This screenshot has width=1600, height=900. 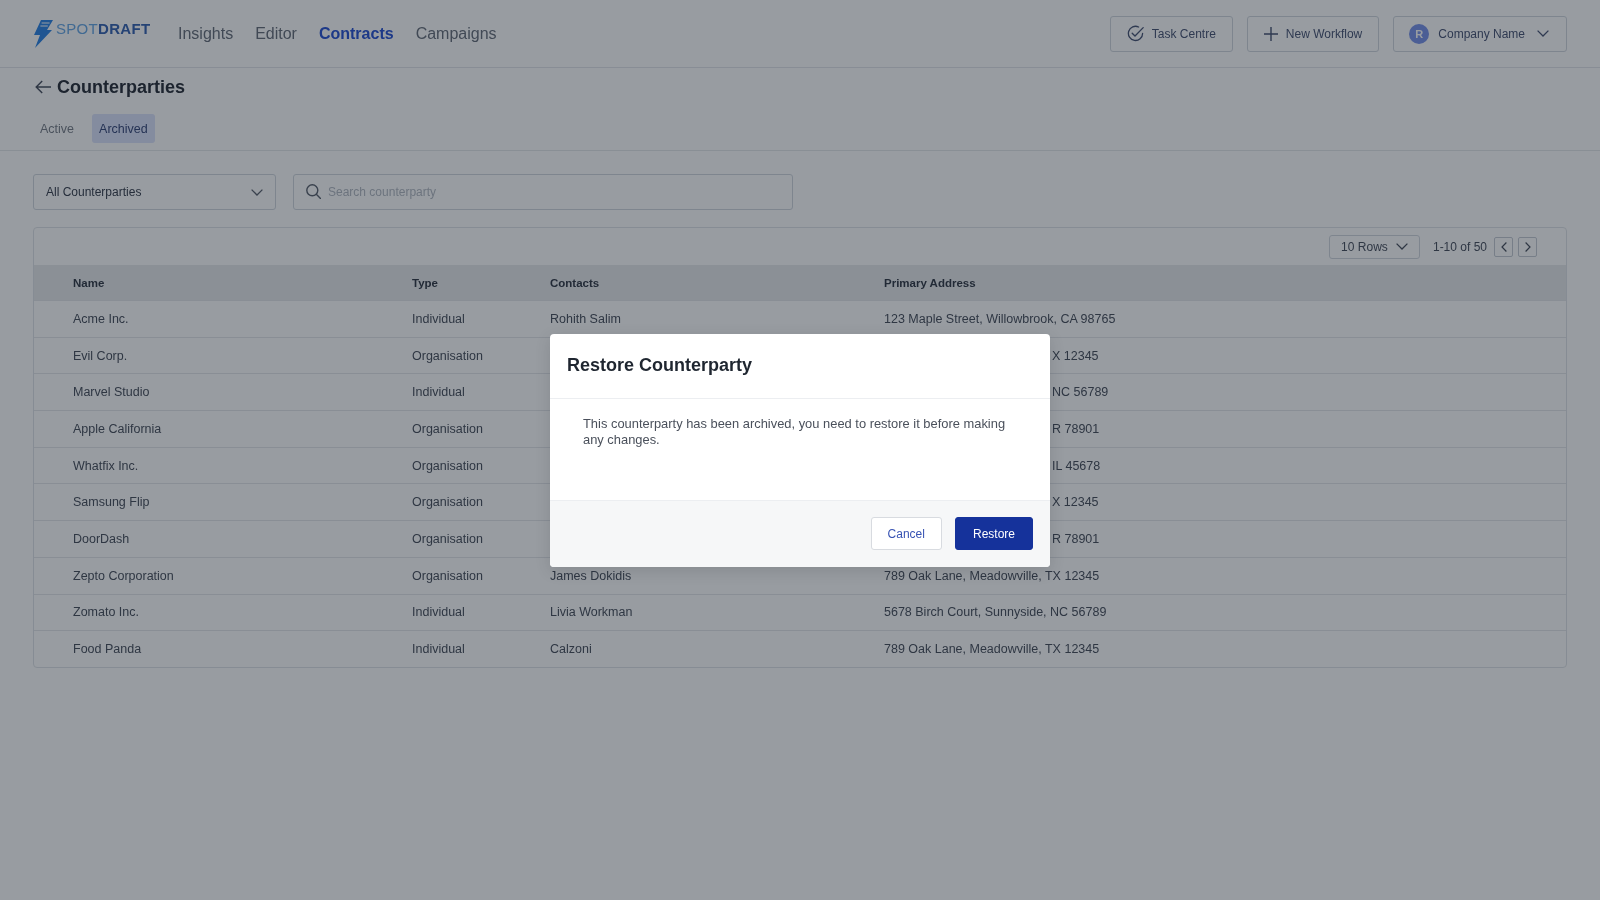 What do you see at coordinates (276, 33) in the screenshot?
I see `nav-link: Editor` at bounding box center [276, 33].